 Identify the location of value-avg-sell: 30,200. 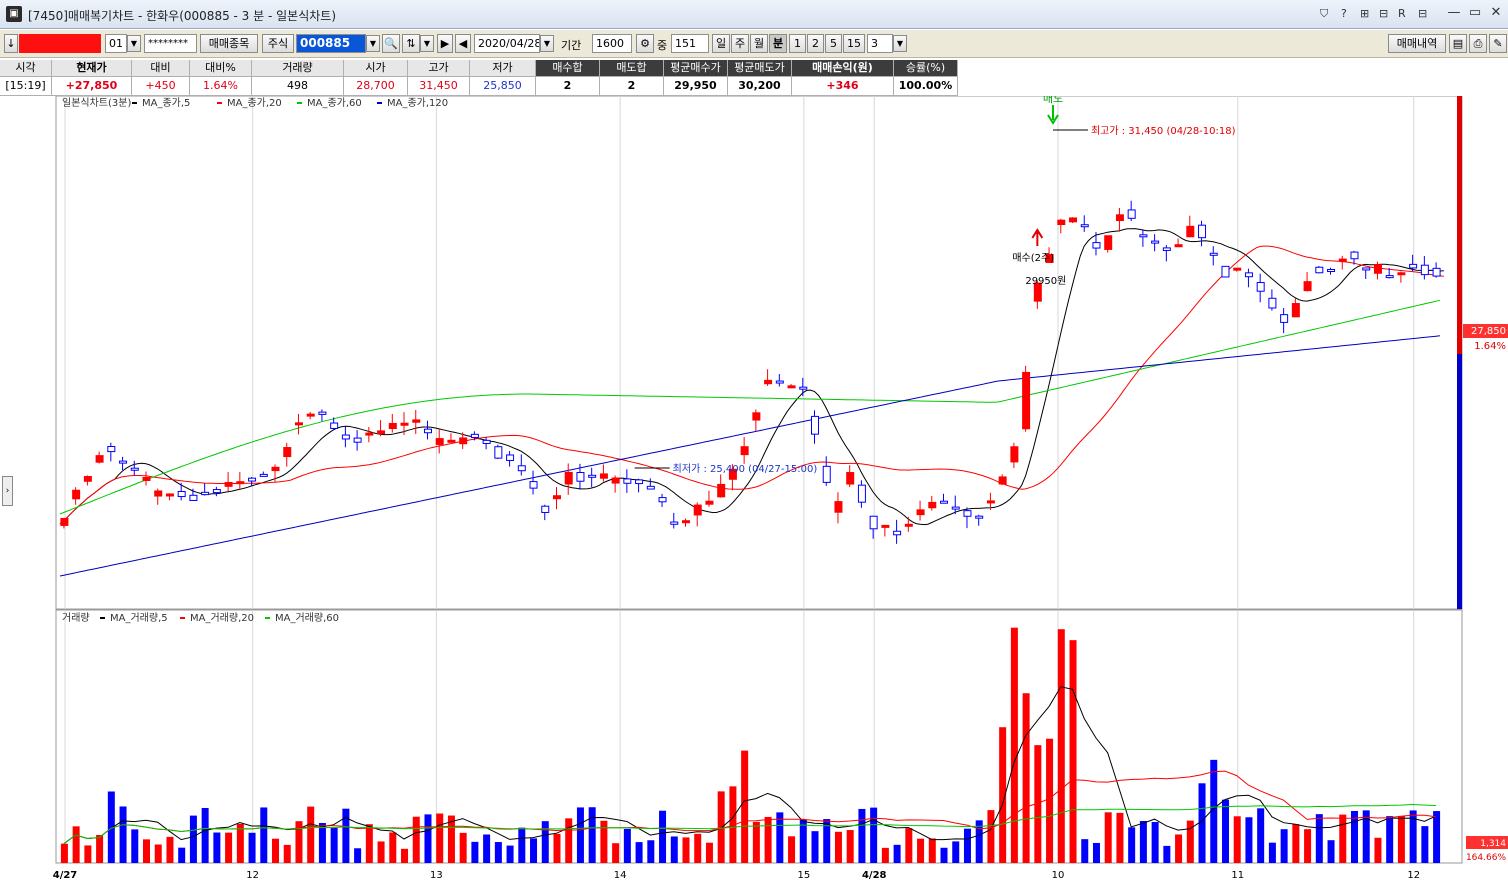
(760, 86).